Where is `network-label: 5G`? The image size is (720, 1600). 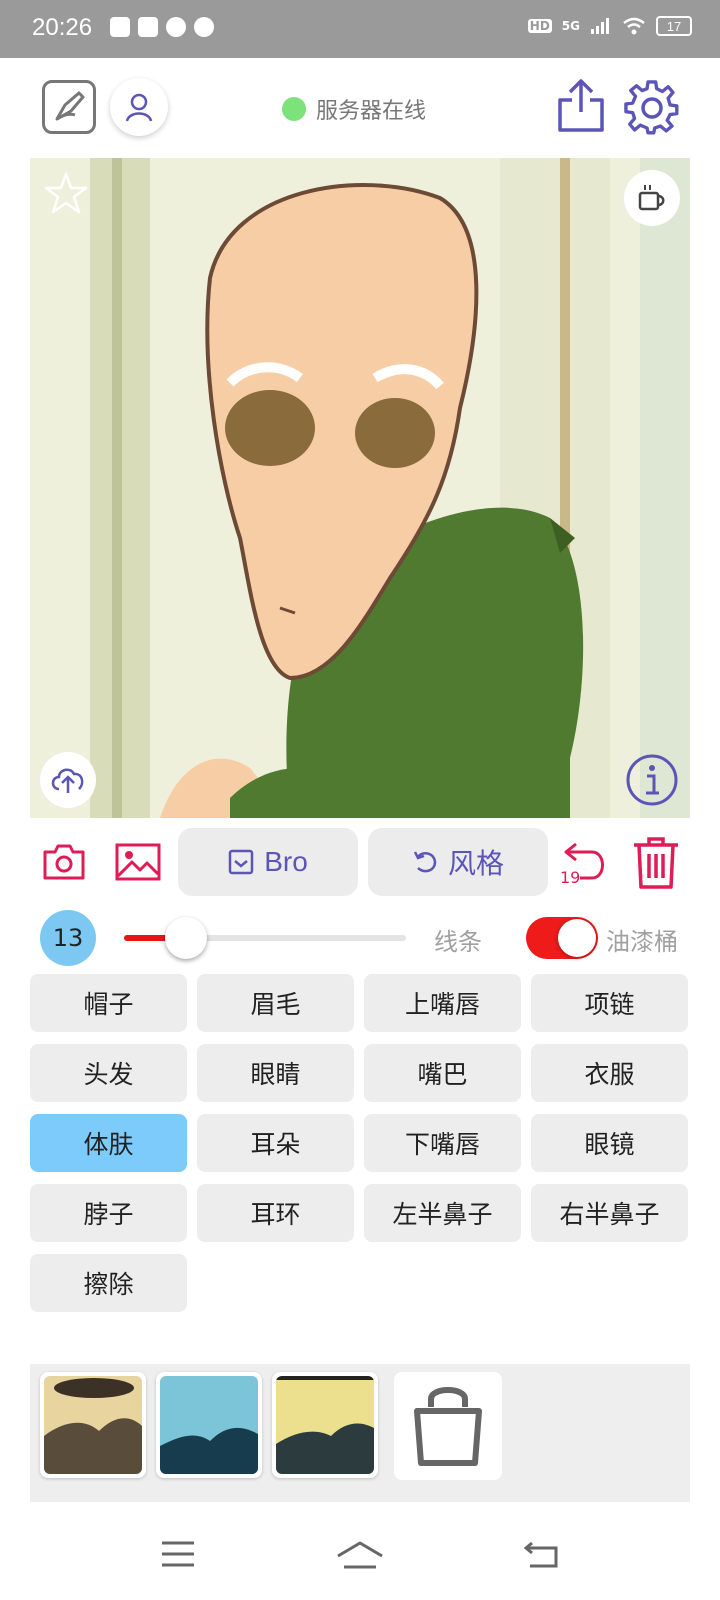
network-label: 5G is located at coordinates (570, 26).